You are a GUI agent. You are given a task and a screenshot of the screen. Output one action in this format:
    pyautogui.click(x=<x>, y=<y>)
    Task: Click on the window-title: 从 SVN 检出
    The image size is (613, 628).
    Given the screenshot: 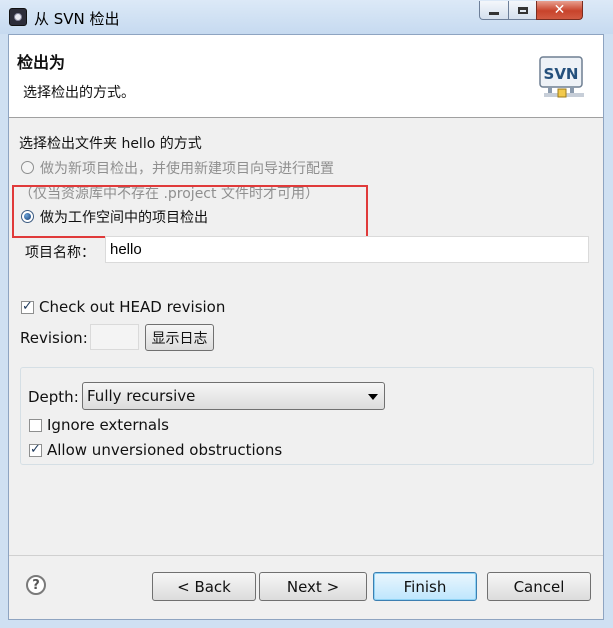 What is the action you would take?
    pyautogui.click(x=77, y=19)
    